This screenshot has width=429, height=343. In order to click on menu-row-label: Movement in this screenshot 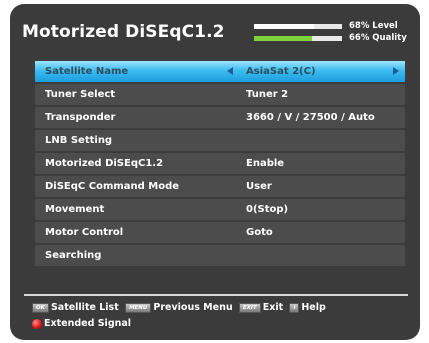, I will do `click(75, 209)`.